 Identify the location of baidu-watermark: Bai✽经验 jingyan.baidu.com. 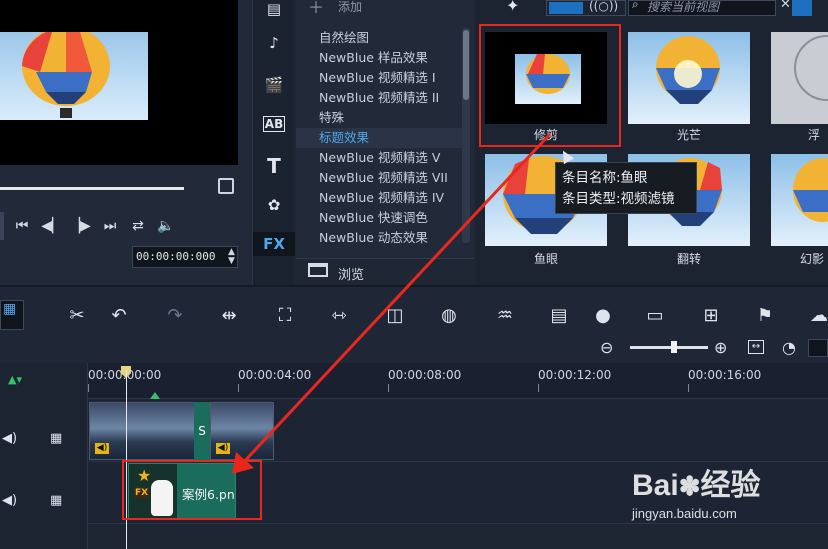
(696, 490).